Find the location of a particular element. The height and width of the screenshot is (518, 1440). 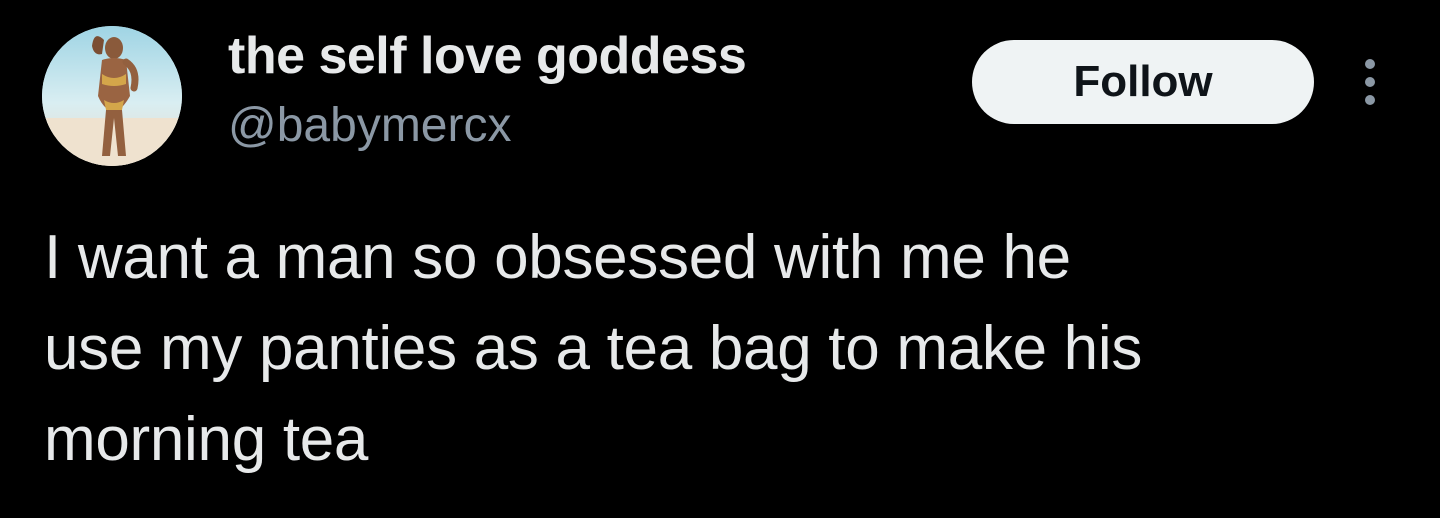

tweet-text-line: use my panties as a tea bag to make his is located at coordinates (593, 348).